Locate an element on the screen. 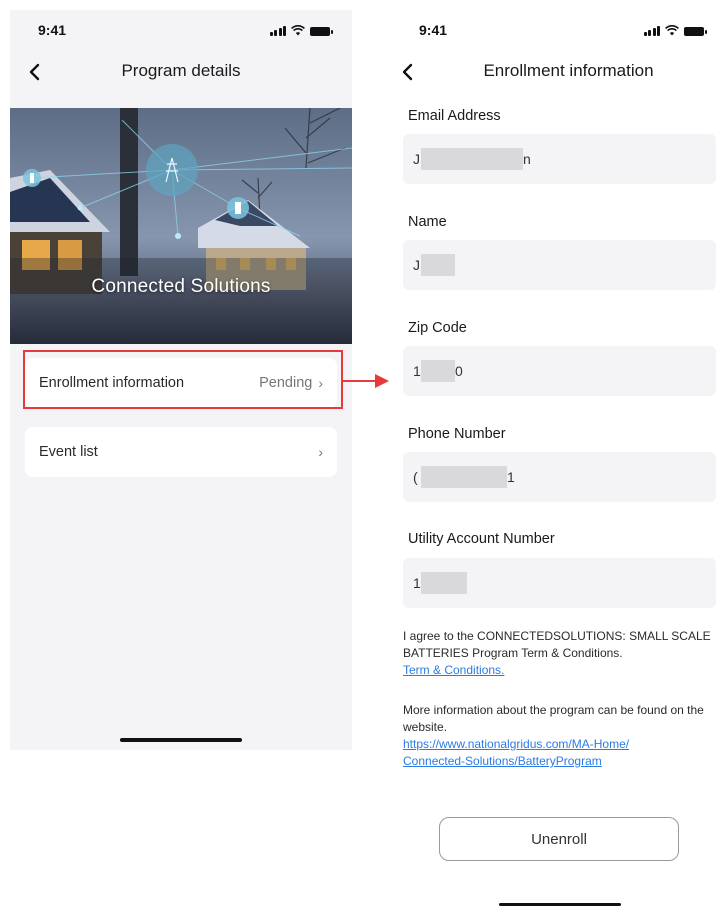 The width and height of the screenshot is (718, 906). utility-account-field: 1 is located at coordinates (559, 583).